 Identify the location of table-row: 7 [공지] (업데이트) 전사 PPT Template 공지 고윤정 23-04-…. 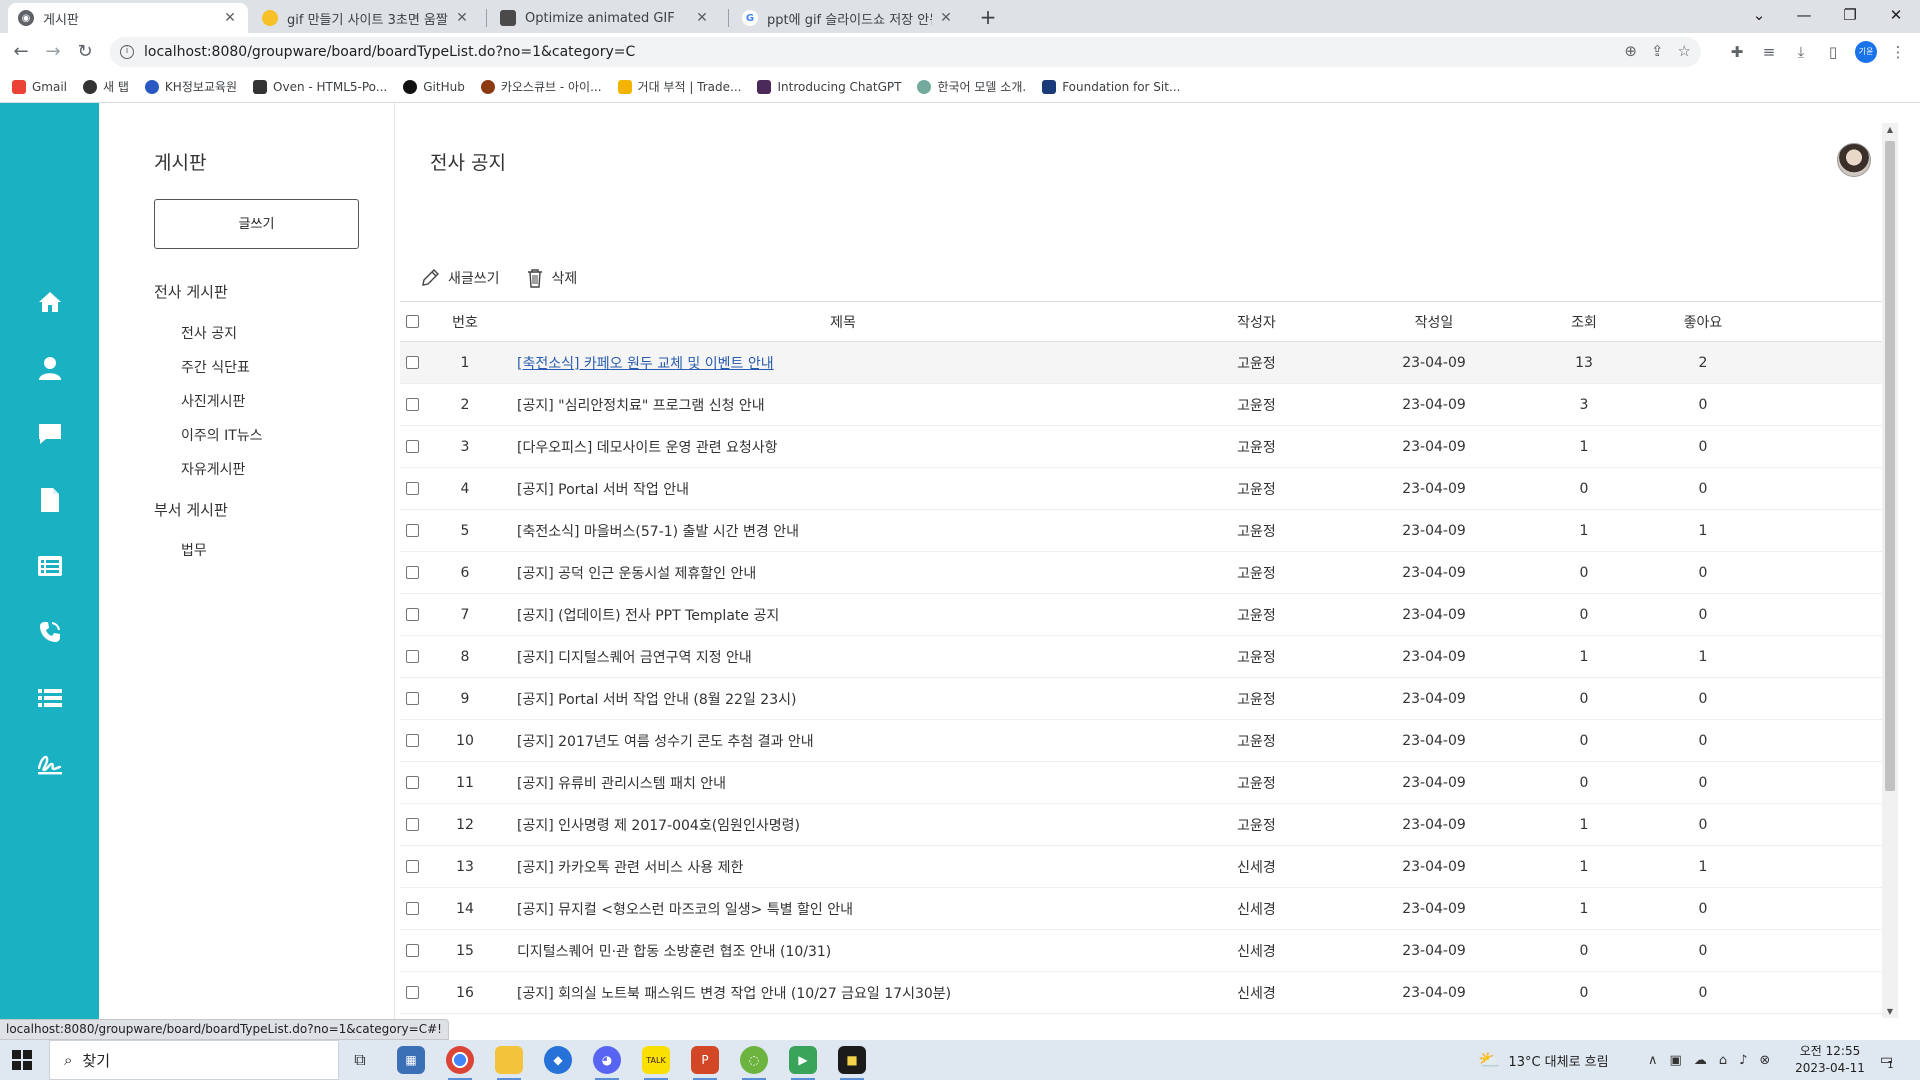
(1141, 614).